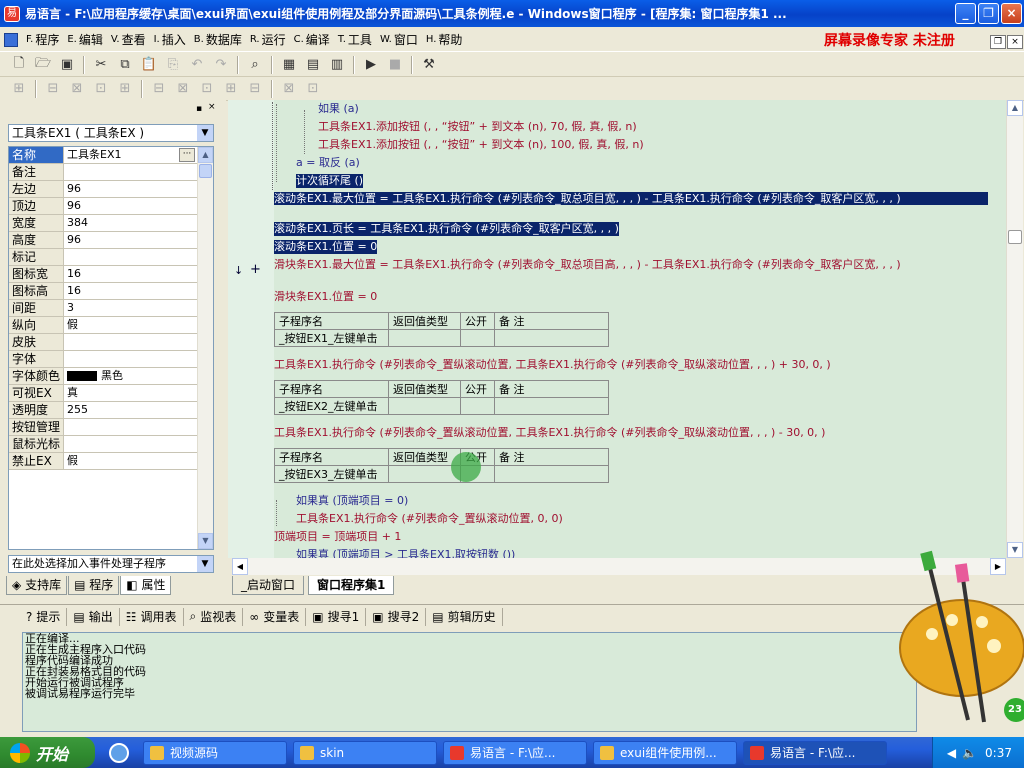 This screenshot has width=1024, height=768. Describe the element at coordinates (337, 65) in the screenshot. I see `layout-3-icon: ▥` at that location.